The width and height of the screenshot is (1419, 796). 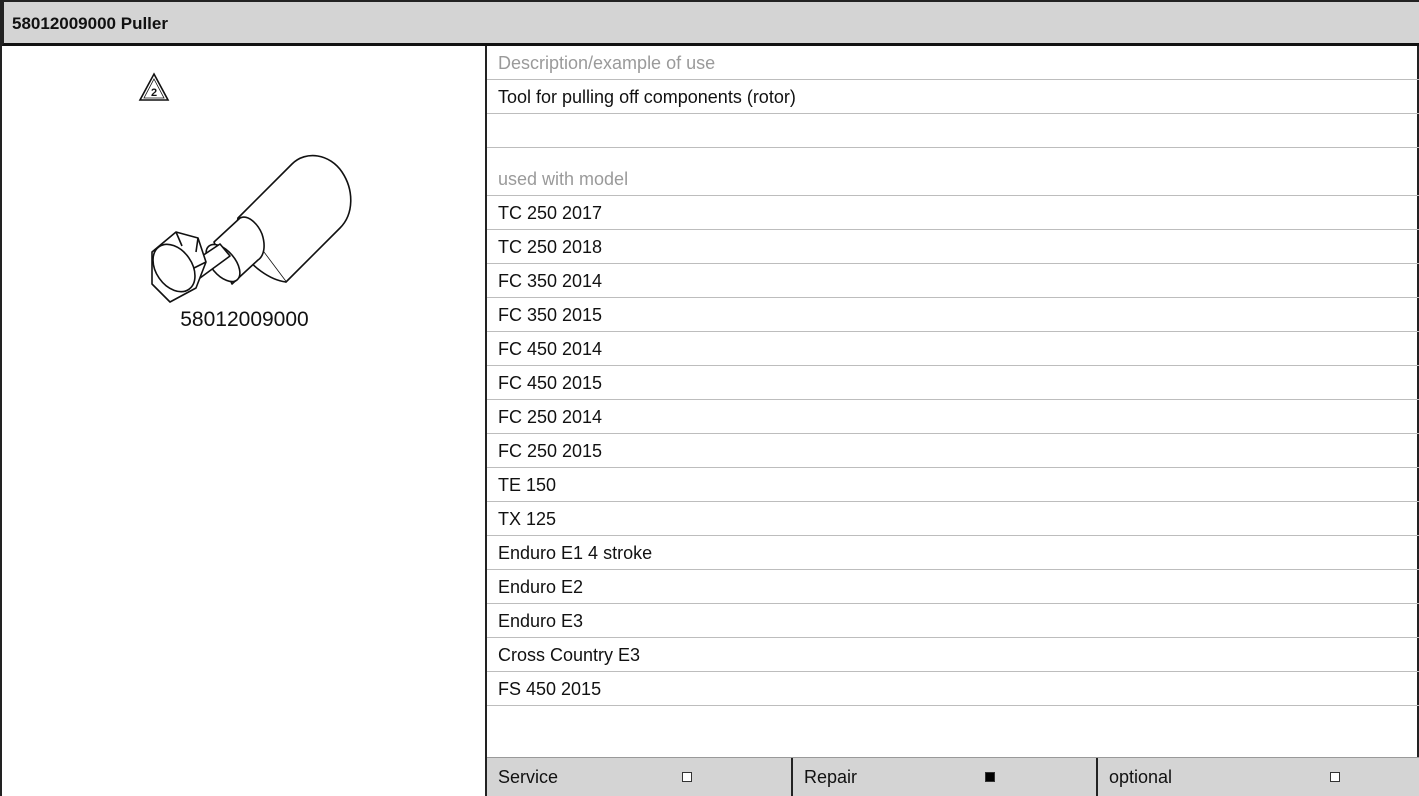 What do you see at coordinates (687, 777) in the screenshot?
I see `service-checkbox` at bounding box center [687, 777].